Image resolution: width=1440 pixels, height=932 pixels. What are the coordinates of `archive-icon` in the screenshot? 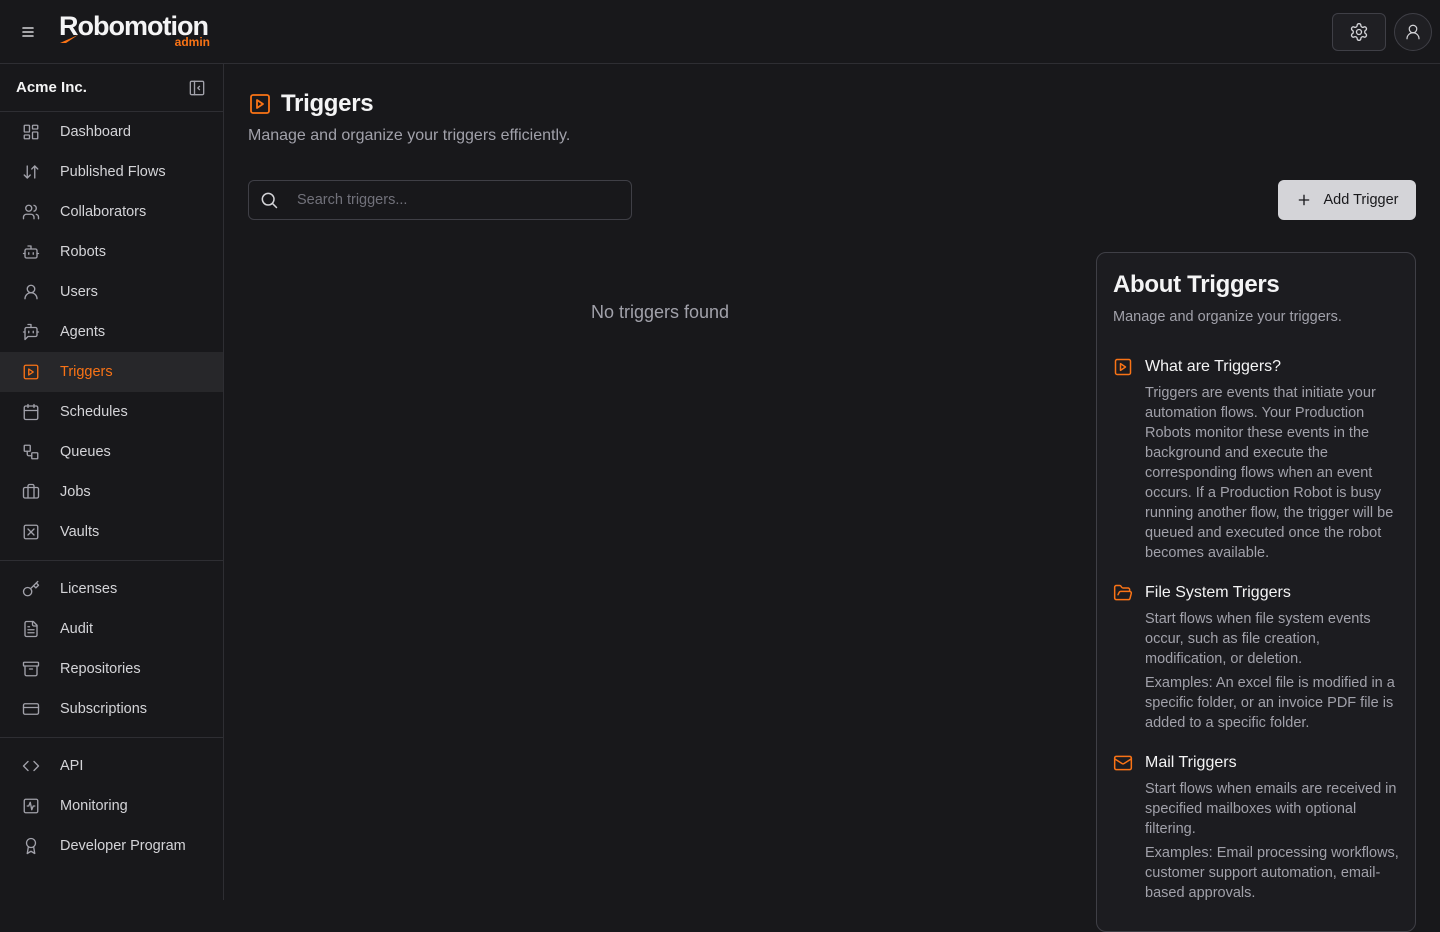 It's located at (31, 669).